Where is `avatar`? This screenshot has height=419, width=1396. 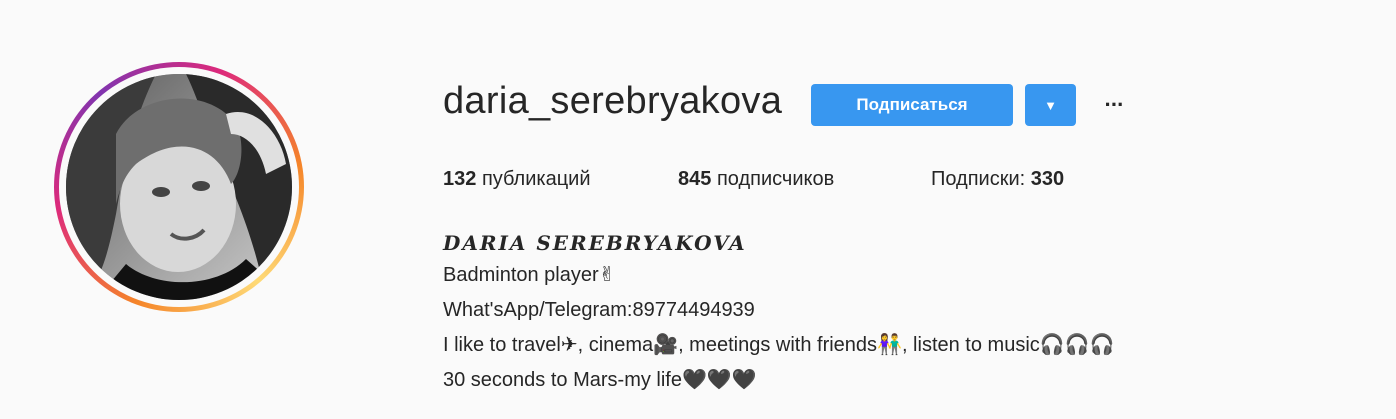
avatar is located at coordinates (179, 187).